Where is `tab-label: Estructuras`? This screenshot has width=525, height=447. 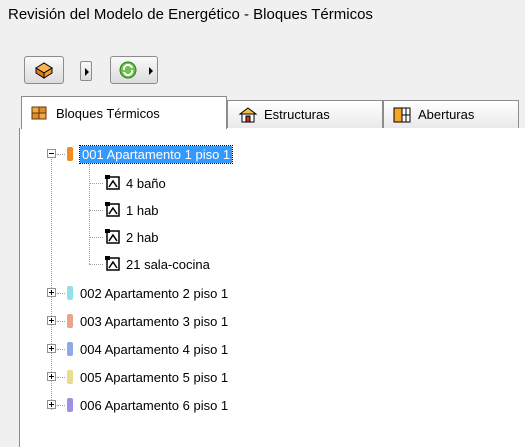
tab-label: Estructuras is located at coordinates (297, 114).